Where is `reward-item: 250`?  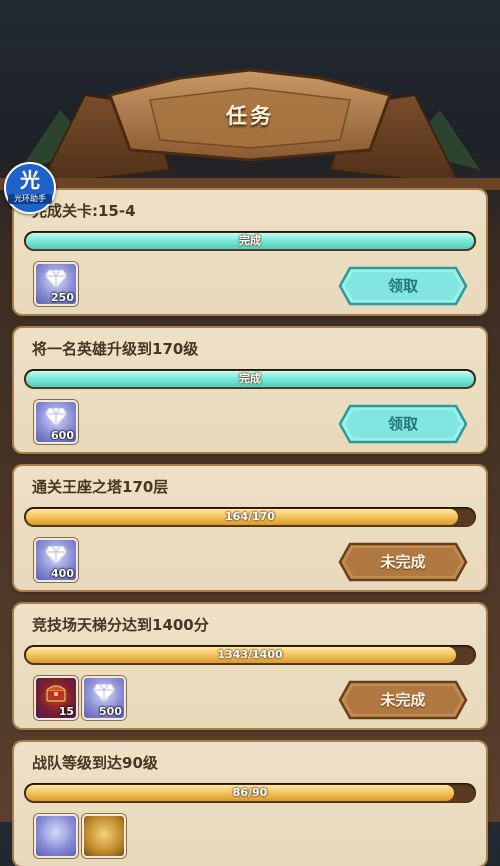
reward-item: 250 is located at coordinates (56, 284).